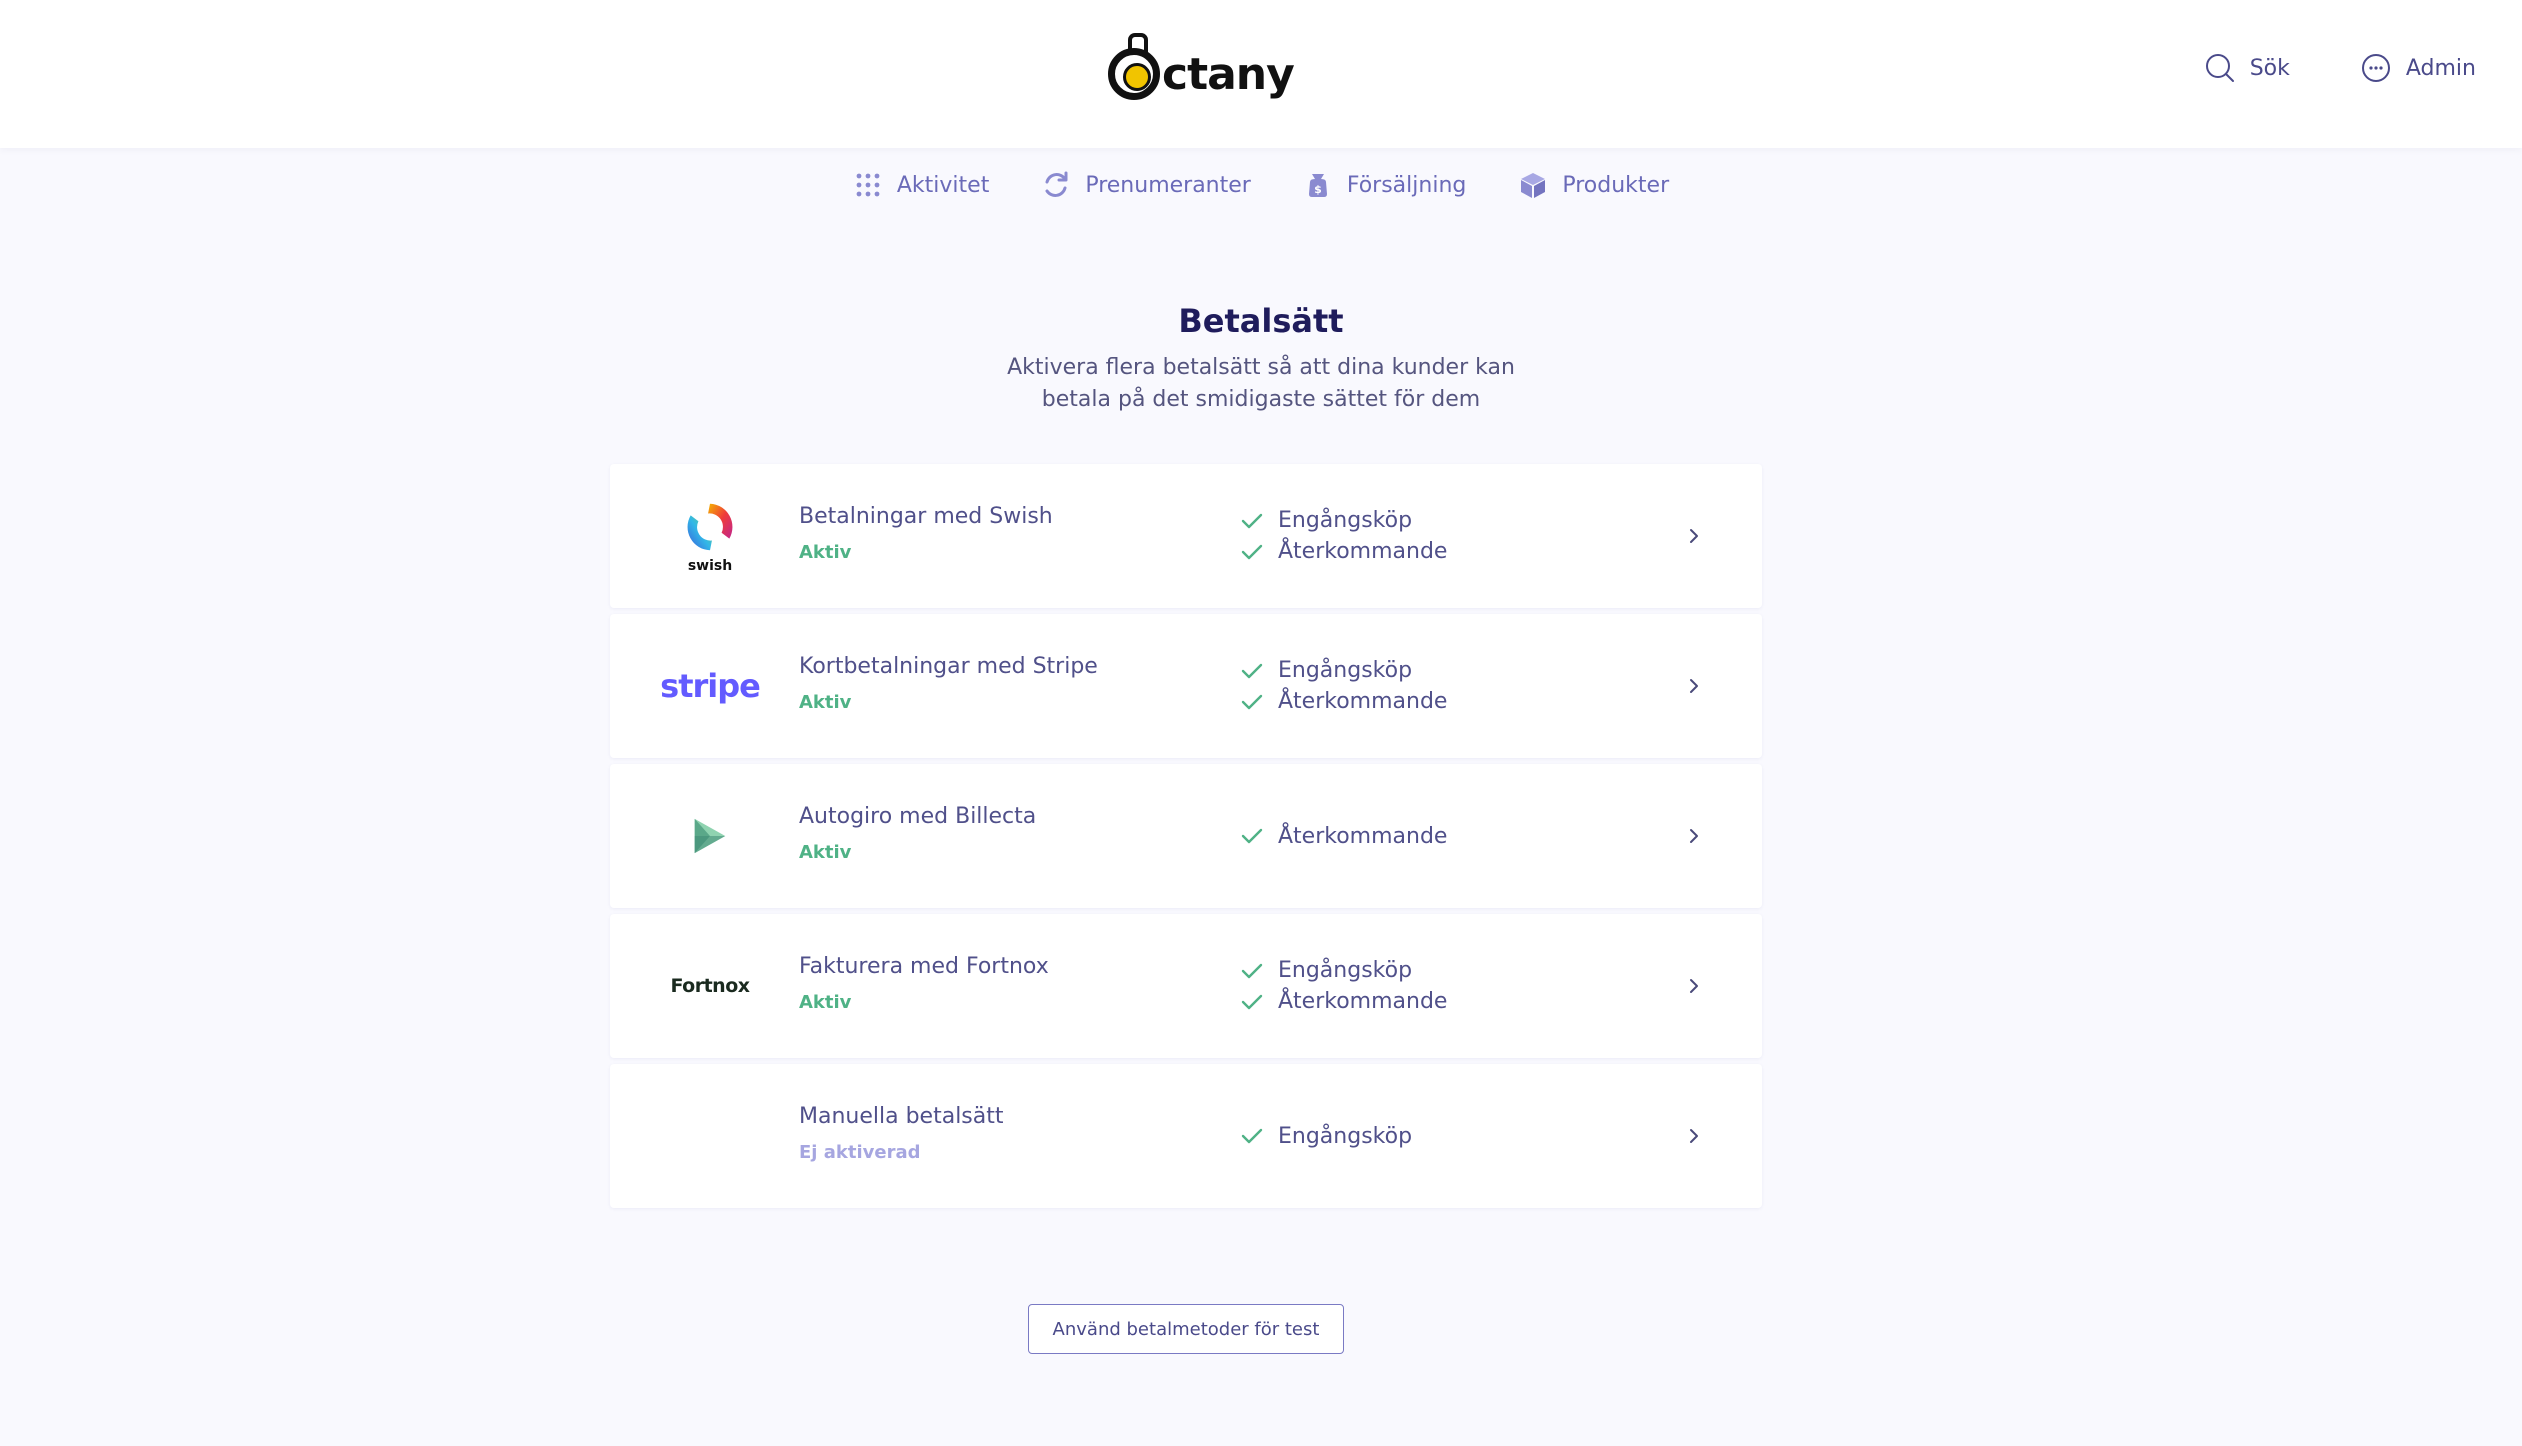 The height and width of the screenshot is (1446, 2522). What do you see at coordinates (2219, 68) in the screenshot?
I see `search-icon` at bounding box center [2219, 68].